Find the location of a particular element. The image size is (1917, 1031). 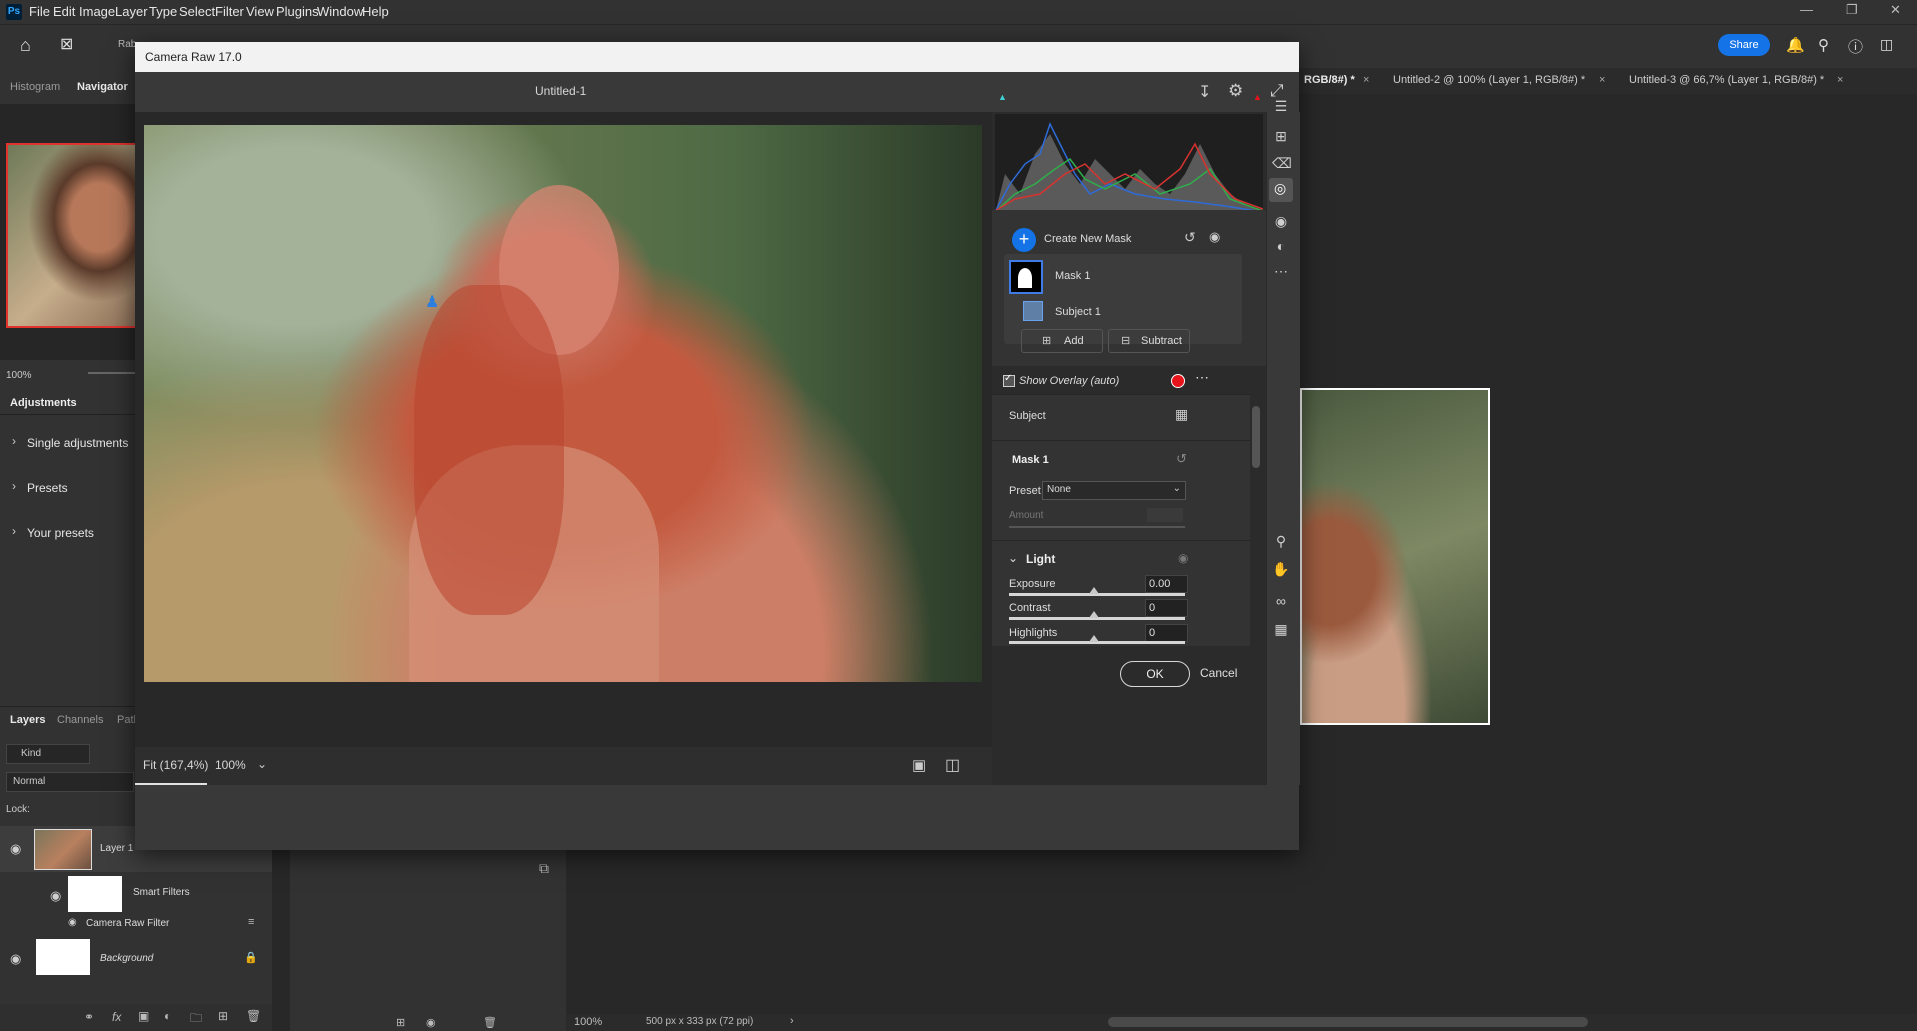

compare-view-icon: ◫ is located at coordinates (952, 765).